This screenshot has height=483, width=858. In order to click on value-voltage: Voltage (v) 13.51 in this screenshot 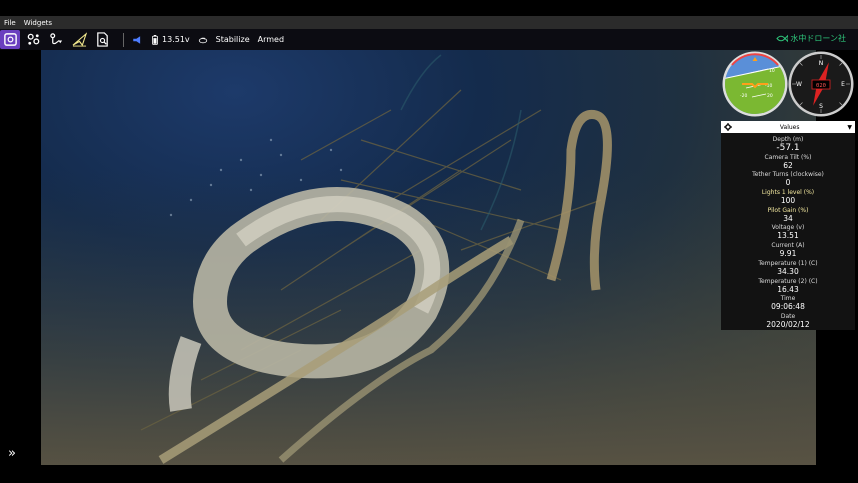, I will do `click(788, 233)`.